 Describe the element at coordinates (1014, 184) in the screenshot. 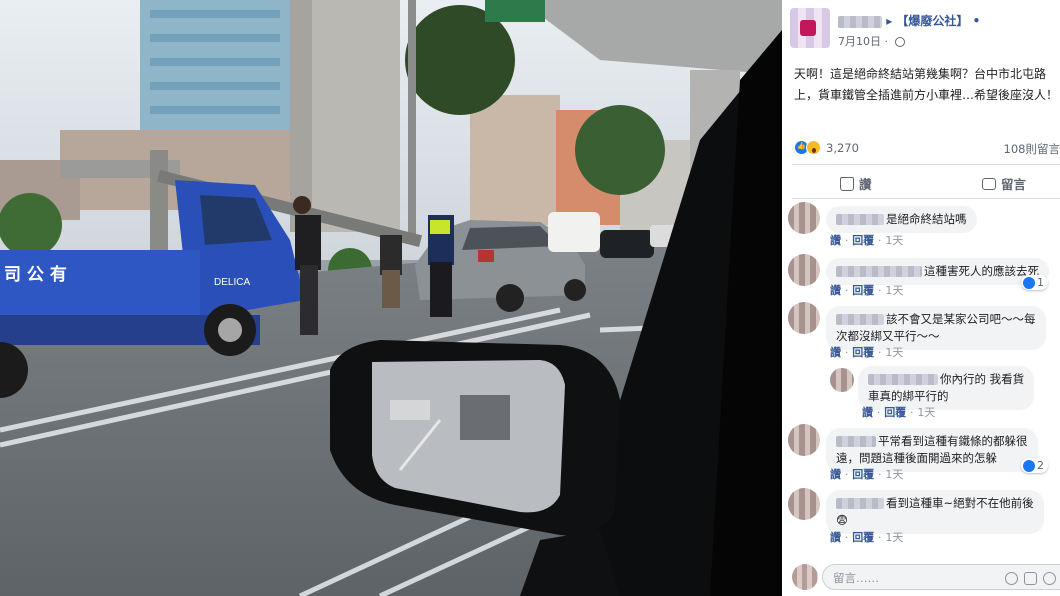

I see `comment-label: 留言` at that location.